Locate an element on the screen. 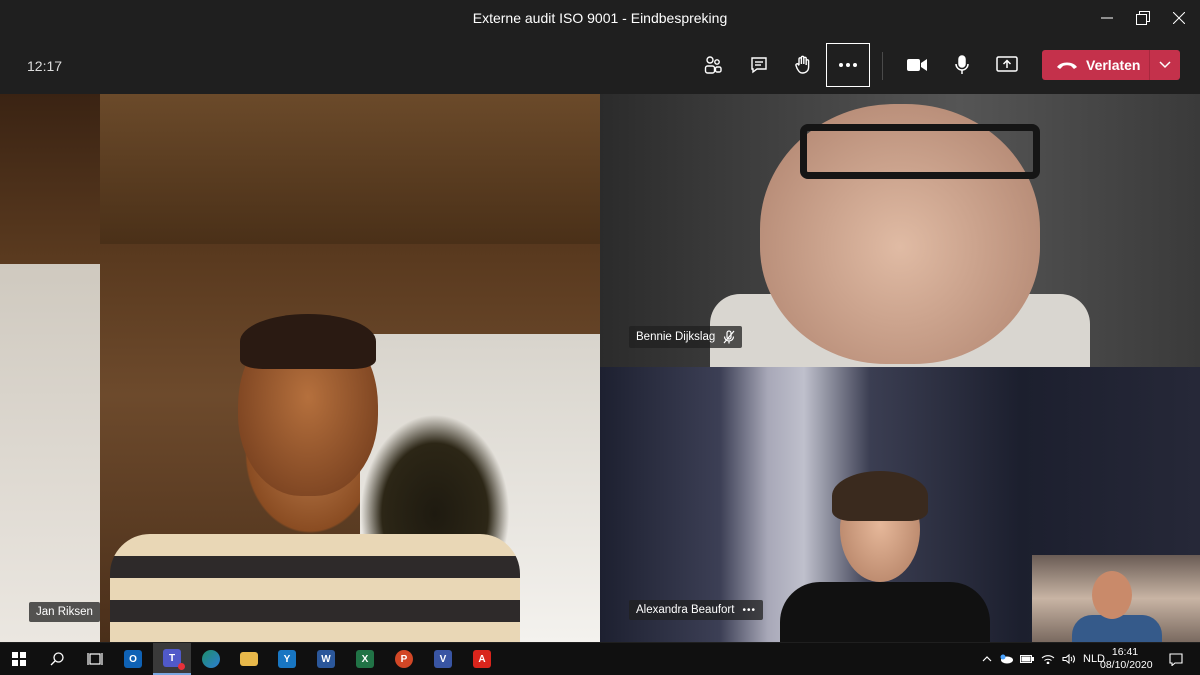 Image resolution: width=1200 pixels, height=675 pixels. raise-hand-icon is located at coordinates (802, 64).